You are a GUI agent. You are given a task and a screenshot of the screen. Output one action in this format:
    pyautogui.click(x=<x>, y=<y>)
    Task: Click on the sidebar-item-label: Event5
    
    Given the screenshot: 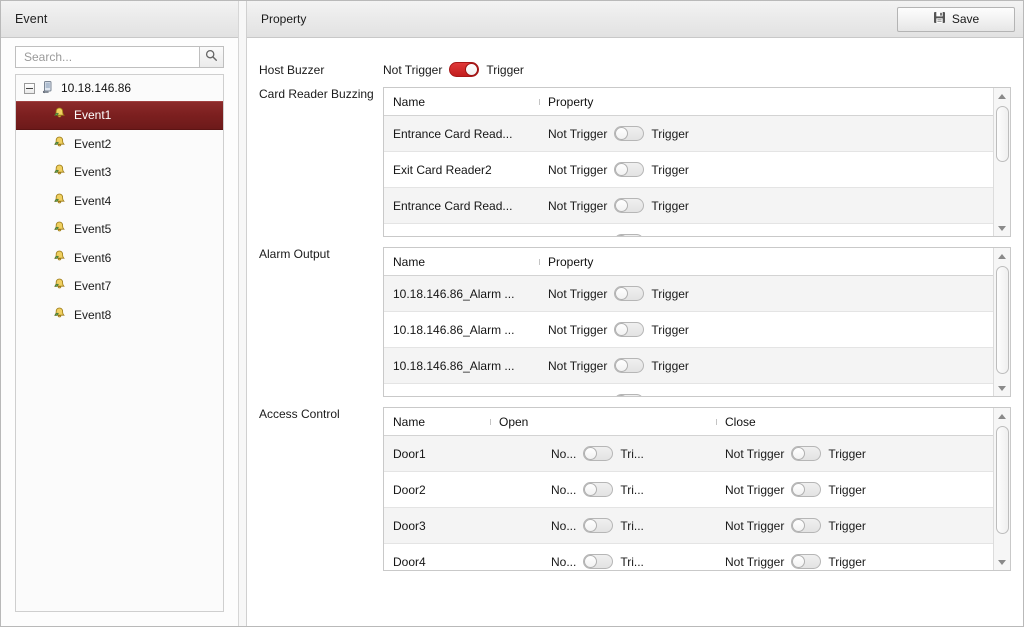 What is the action you would take?
    pyautogui.click(x=93, y=229)
    